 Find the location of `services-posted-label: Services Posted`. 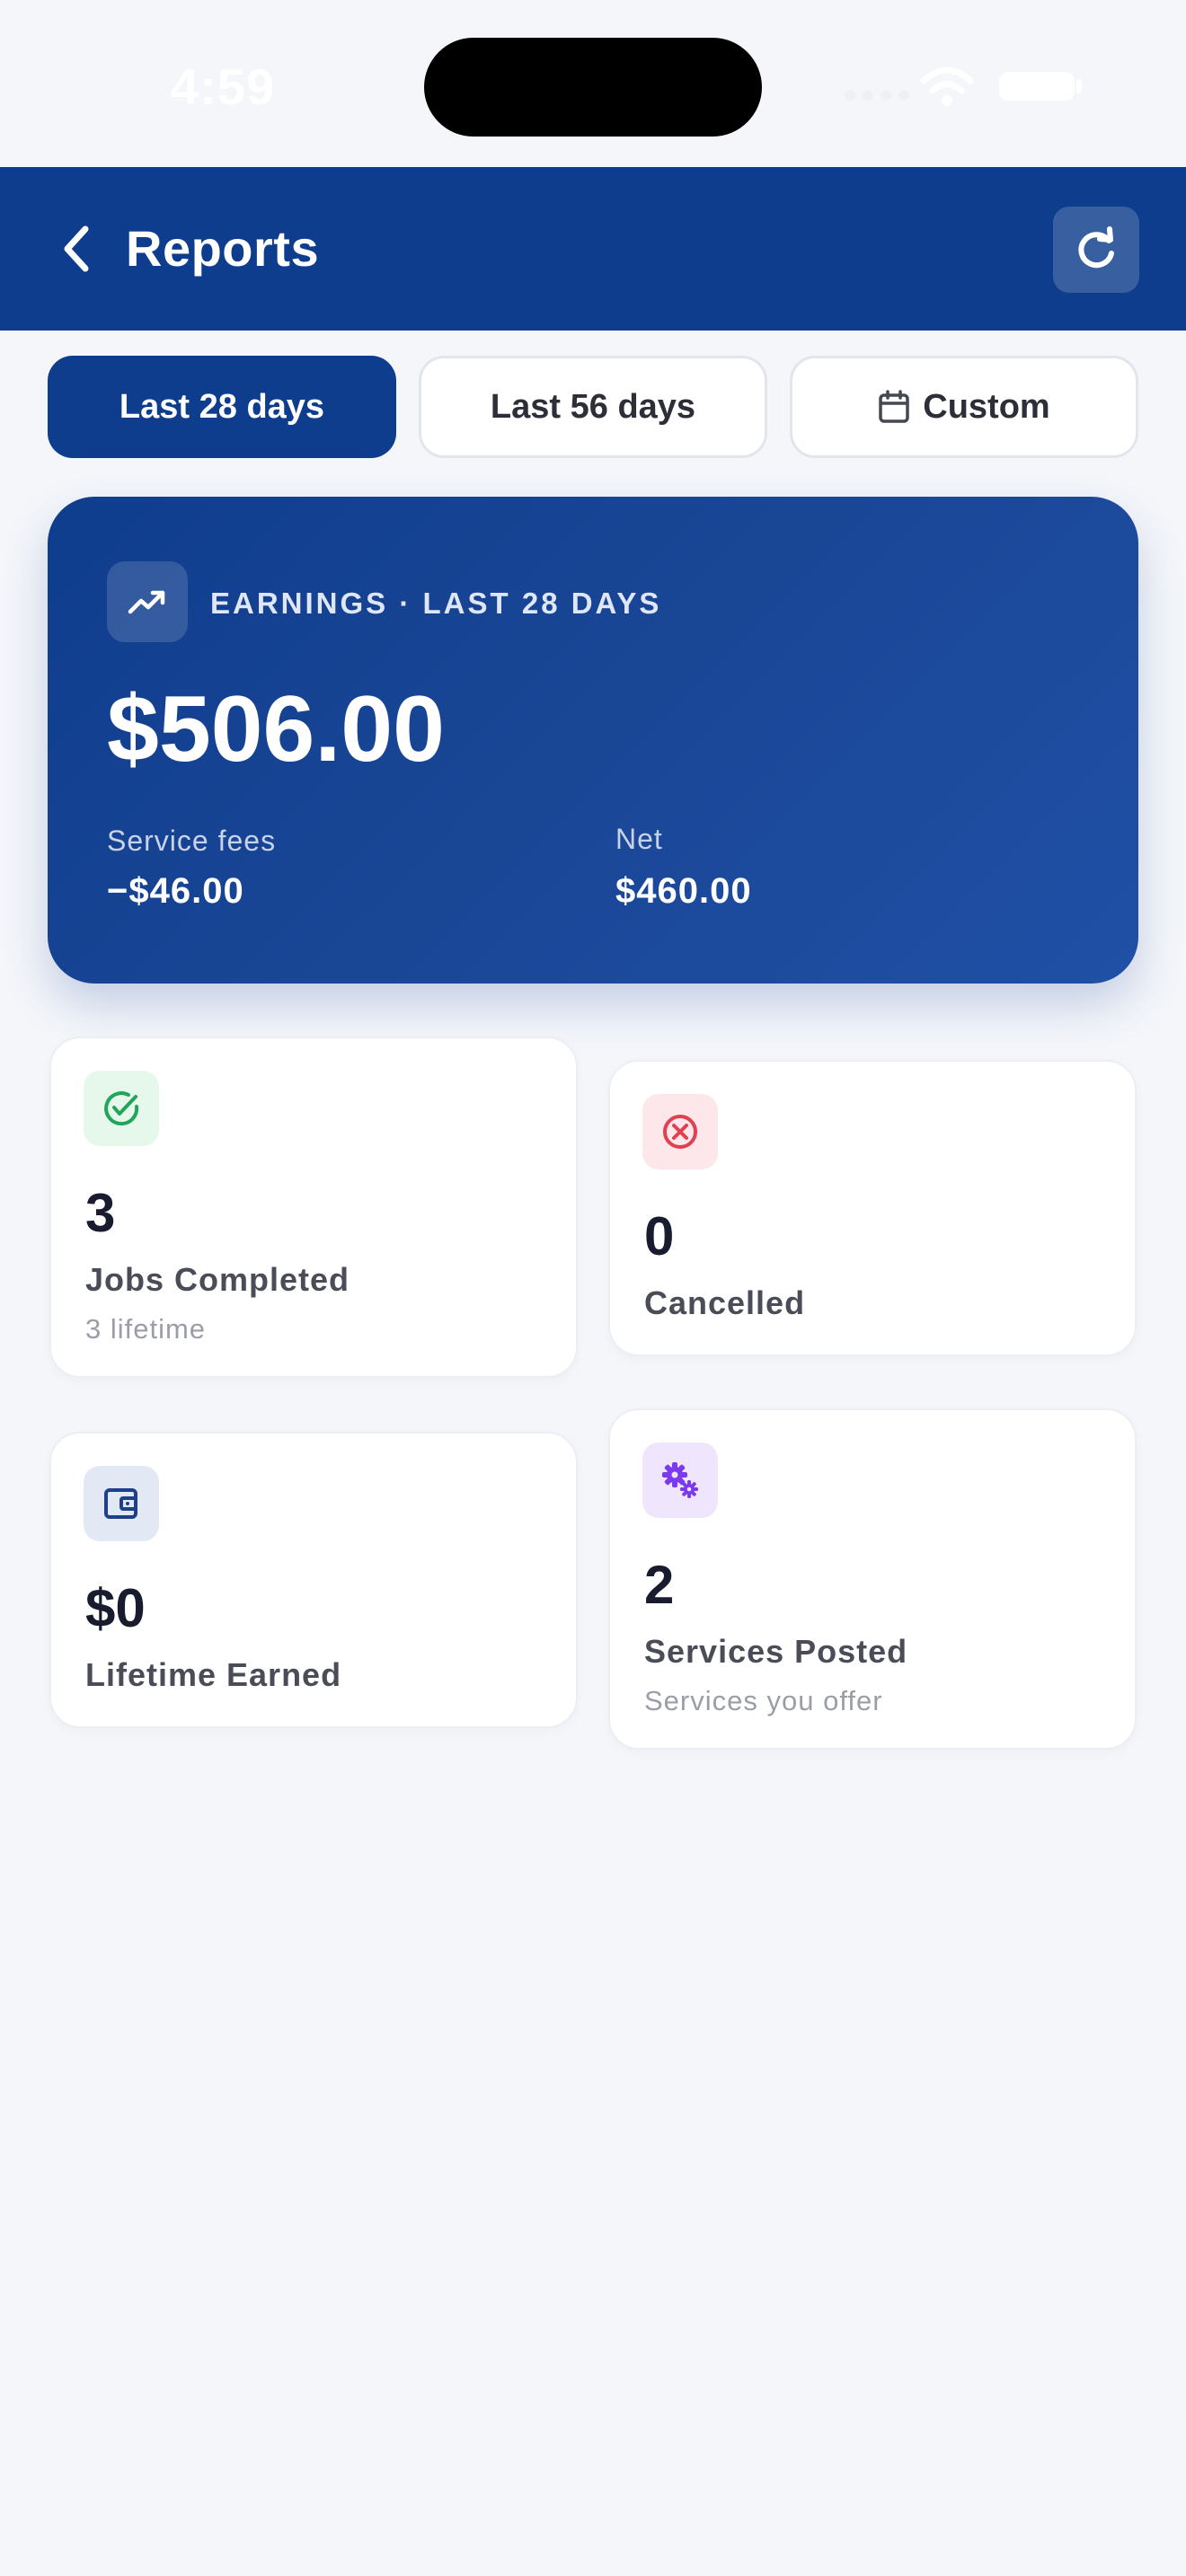

services-posted-label: Services Posted is located at coordinates (776, 1651).